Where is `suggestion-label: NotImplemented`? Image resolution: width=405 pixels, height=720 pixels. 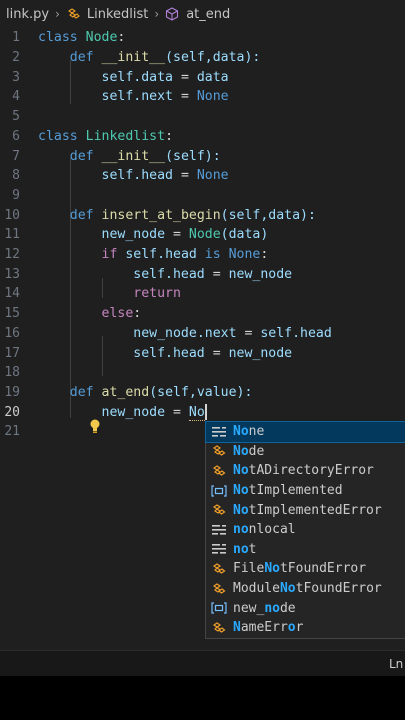 suggestion-label: NotImplemented is located at coordinates (288, 491).